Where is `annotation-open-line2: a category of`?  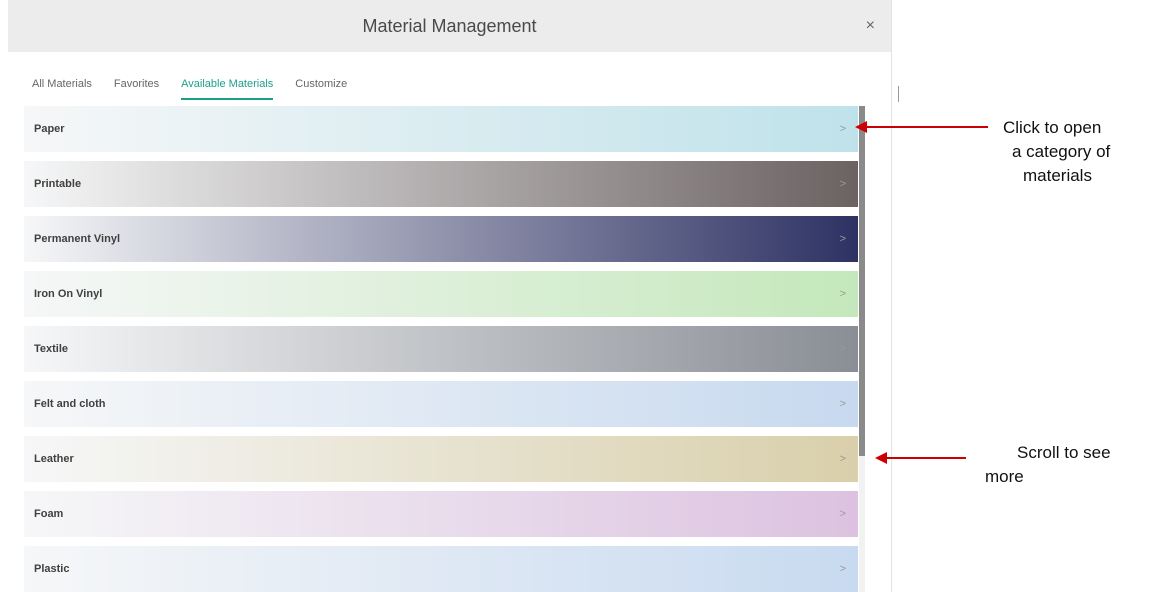 annotation-open-line2: a category of is located at coordinates (1061, 151).